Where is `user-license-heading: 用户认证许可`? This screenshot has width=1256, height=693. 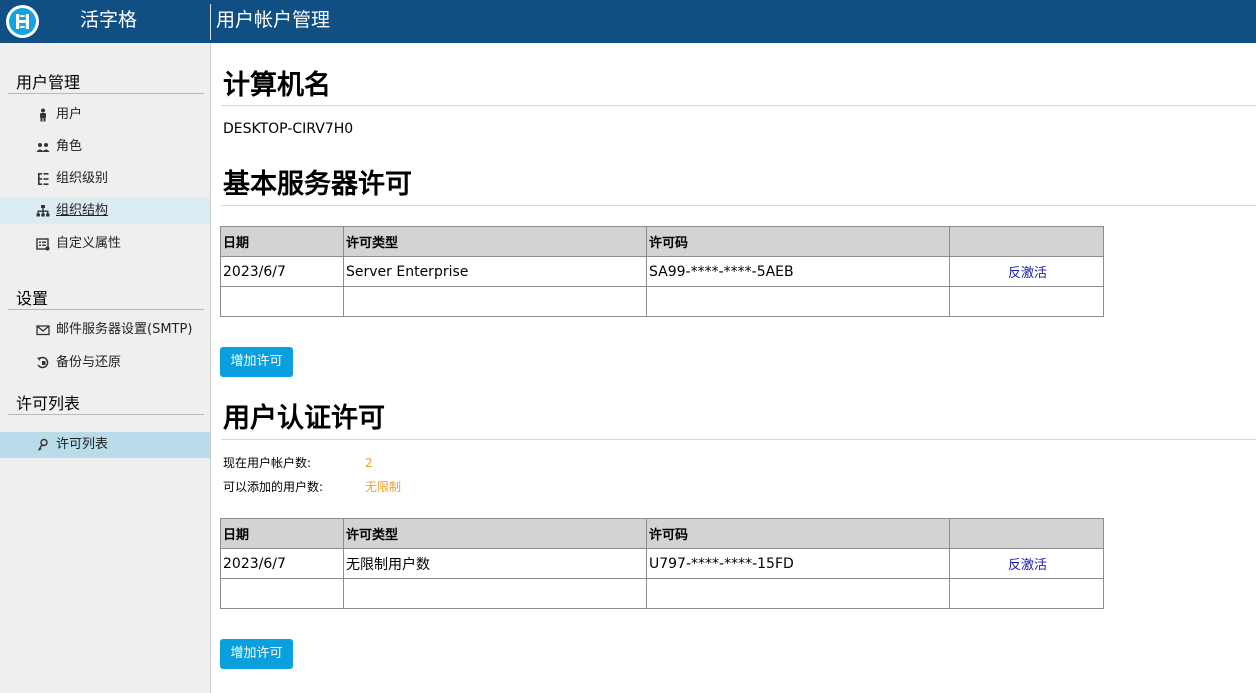 user-license-heading: 用户认证许可 is located at coordinates (304, 418).